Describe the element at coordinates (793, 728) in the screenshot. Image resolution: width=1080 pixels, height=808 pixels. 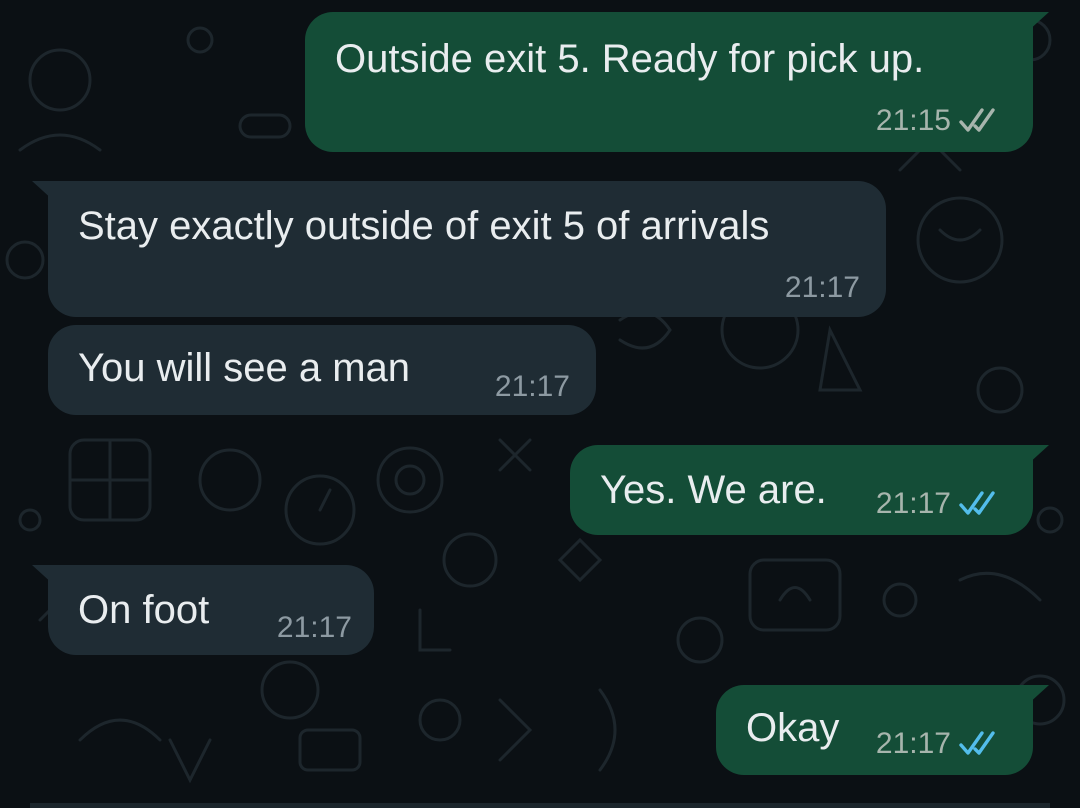
I see `message-text: Okay` at that location.